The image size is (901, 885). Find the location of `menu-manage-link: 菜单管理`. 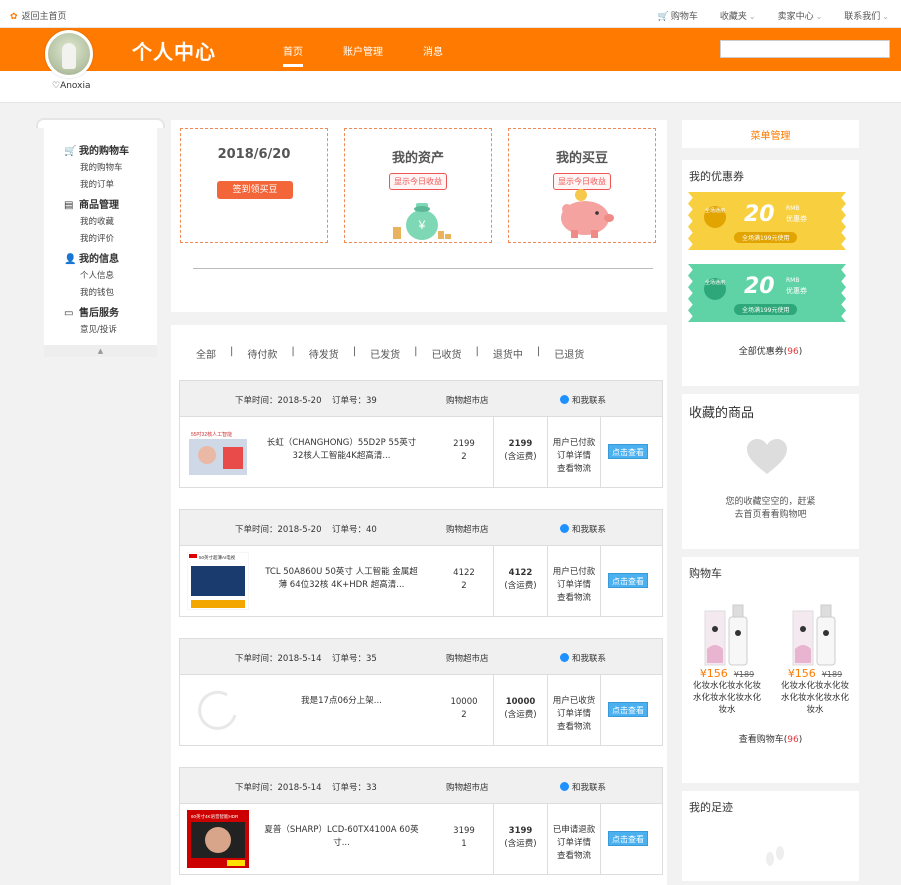

menu-manage-link: 菜单管理 is located at coordinates (770, 134).